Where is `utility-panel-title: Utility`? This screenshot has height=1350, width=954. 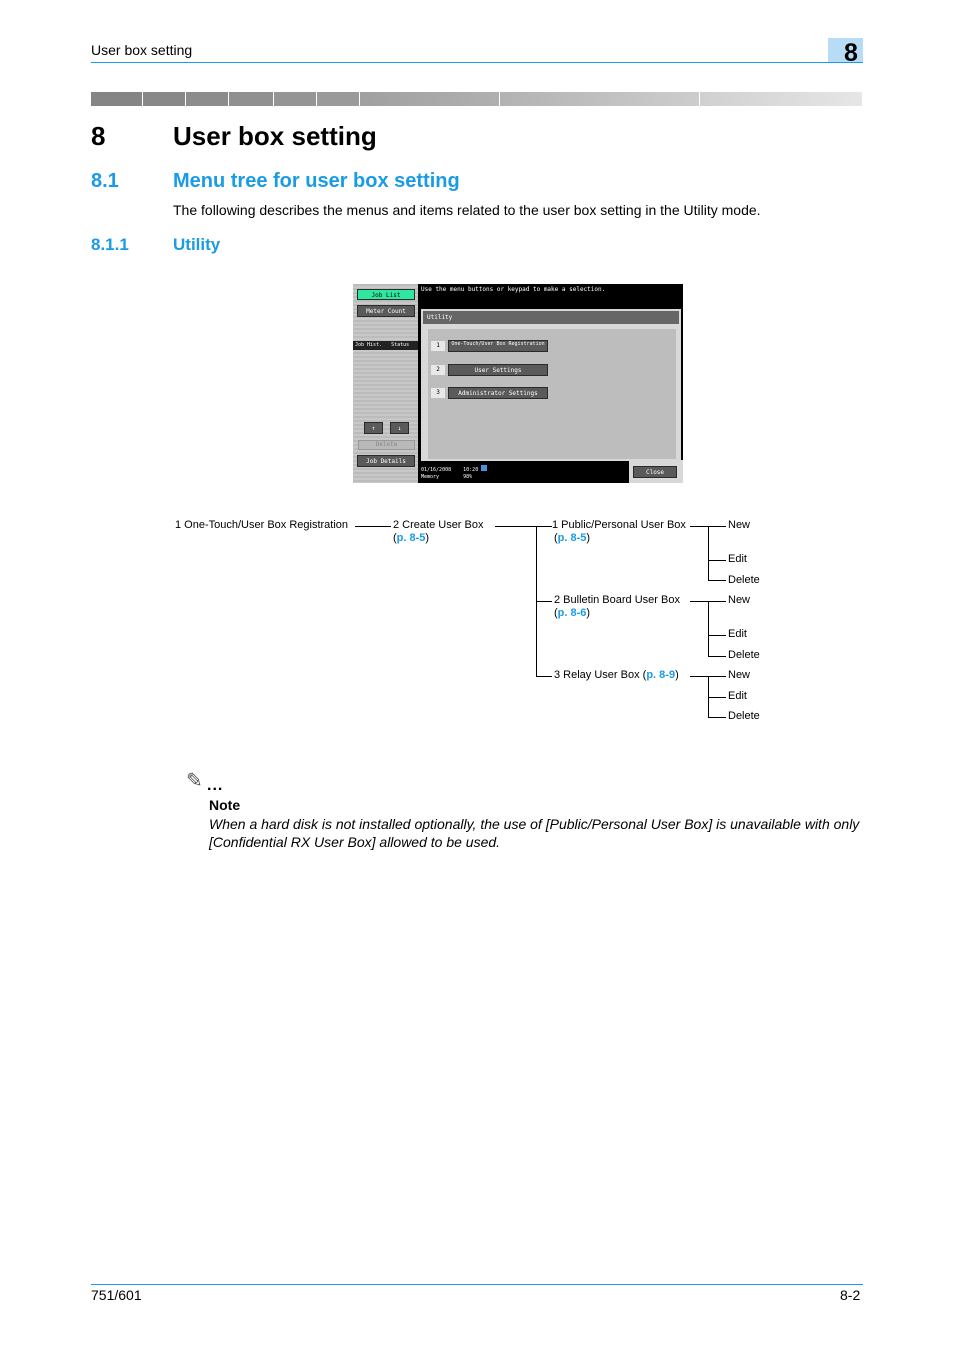 utility-panel-title: Utility is located at coordinates (551, 317).